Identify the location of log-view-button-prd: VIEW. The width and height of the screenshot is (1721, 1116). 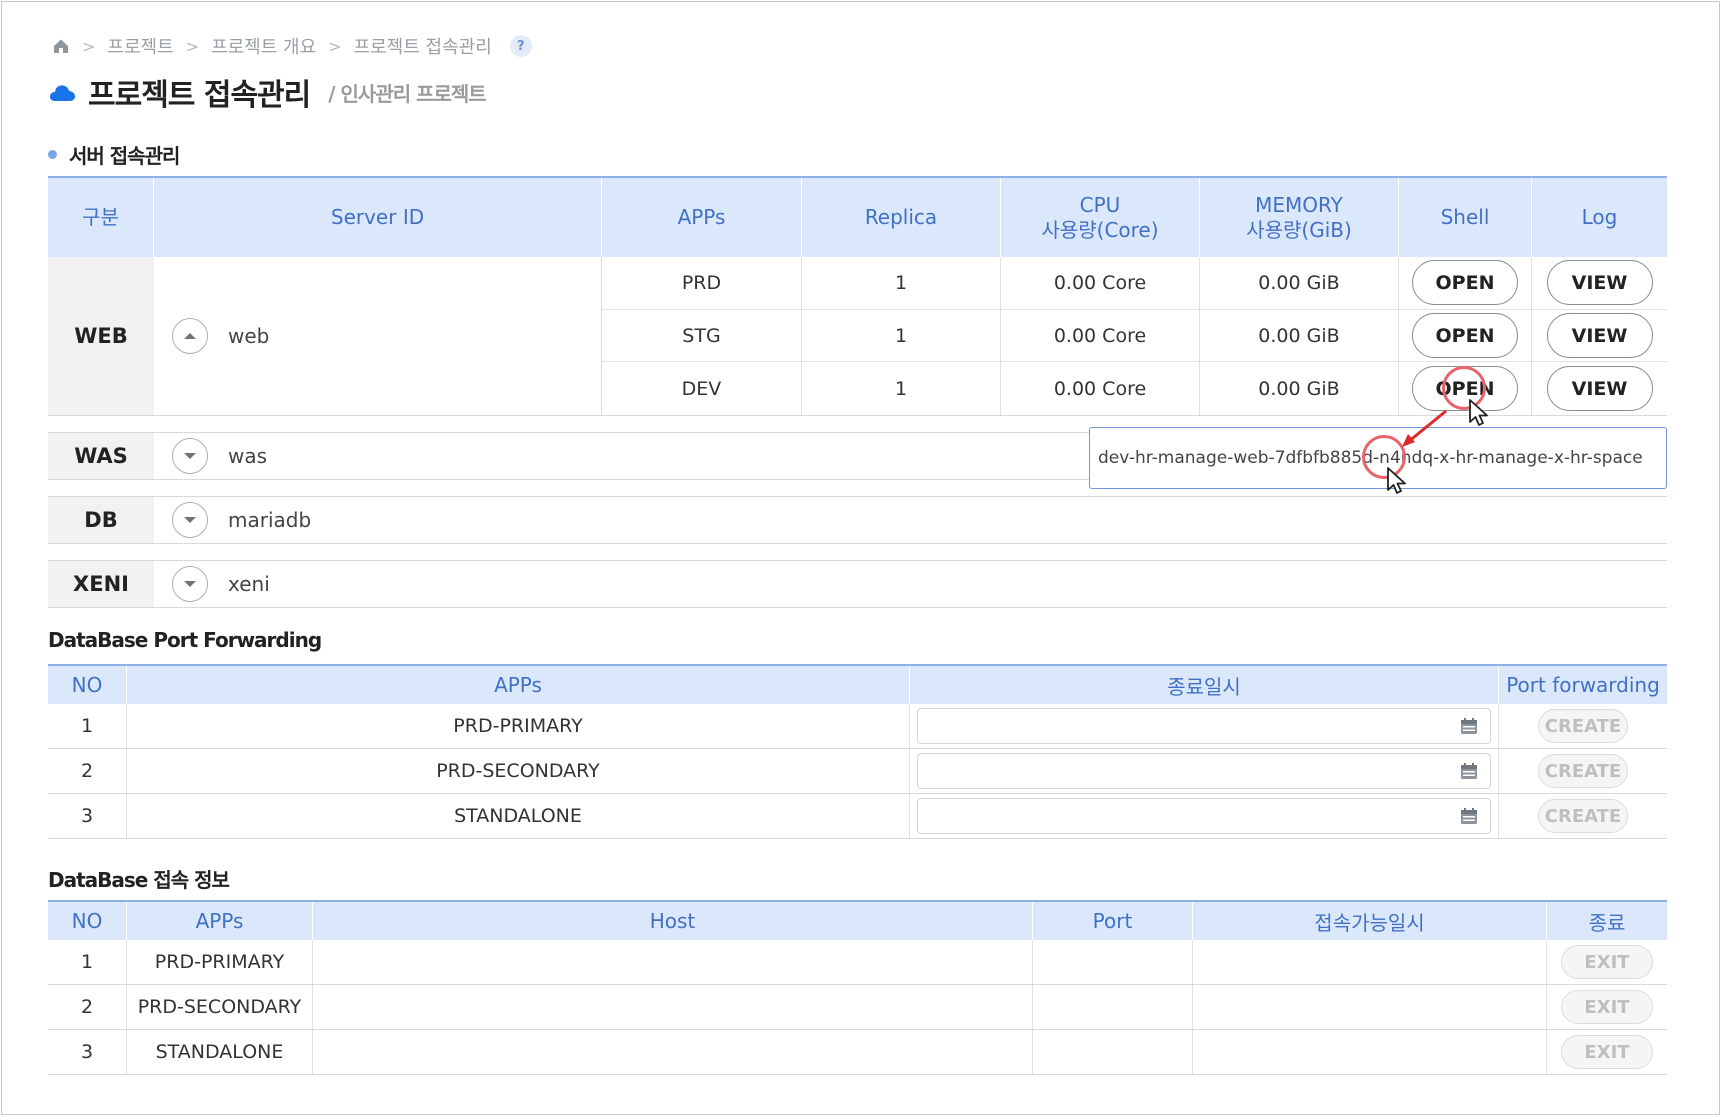
(1599, 283).